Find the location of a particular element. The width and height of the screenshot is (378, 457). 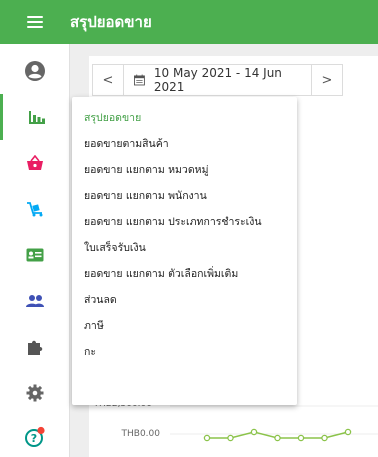

sidebar-item-settings is located at coordinates (35, 393).